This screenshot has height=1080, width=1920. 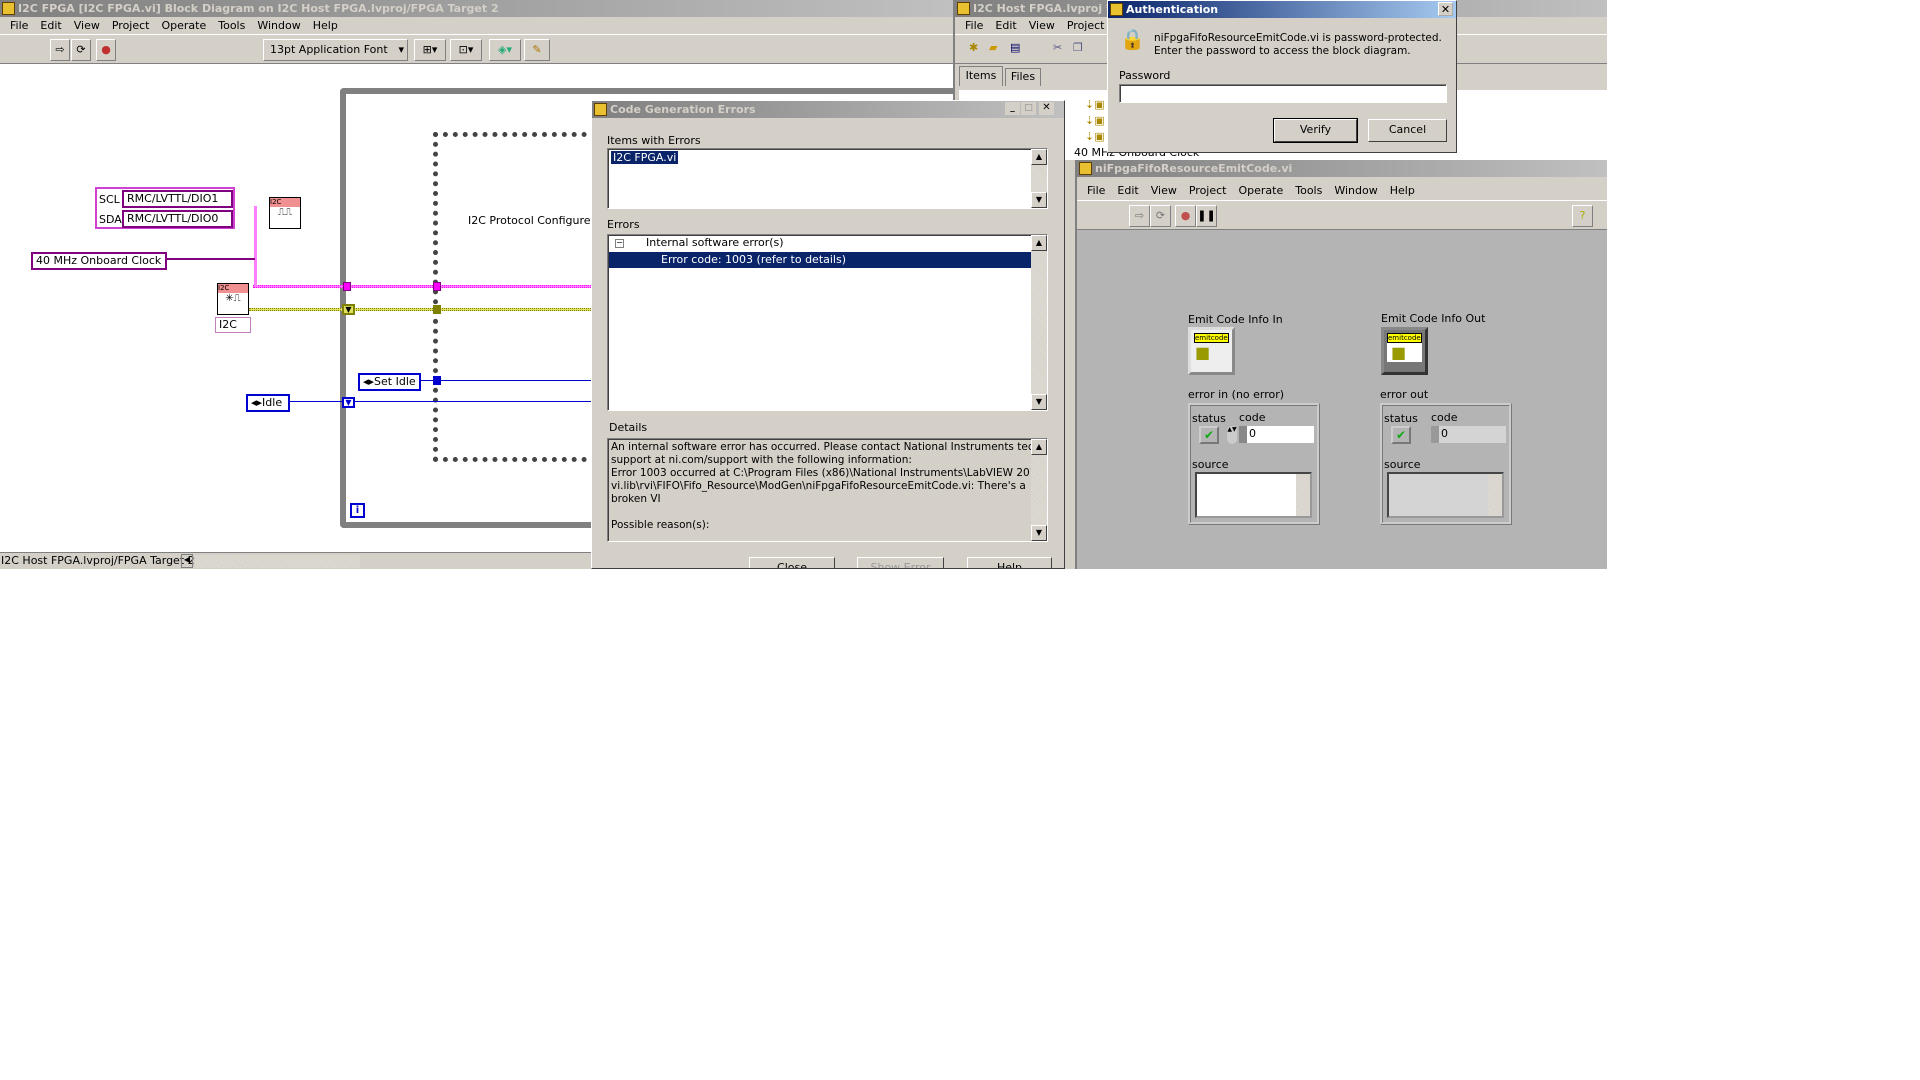 I want to click on error-group: Internal software error(s), so click(x=715, y=242).